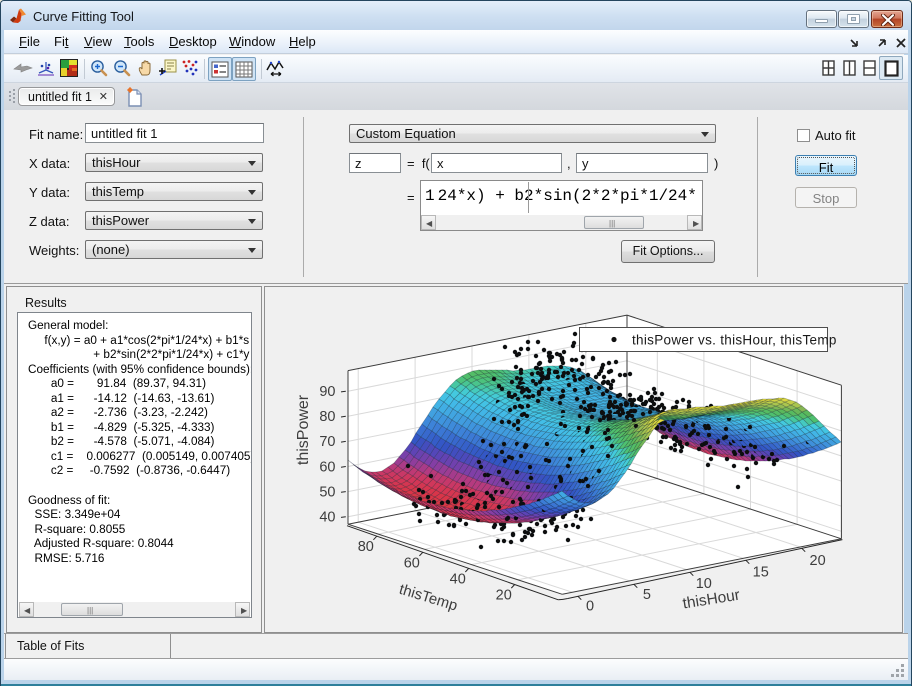 This screenshot has height=686, width=912. Describe the element at coordinates (647, 595) in the screenshot. I see `svg-text: 5` at that location.